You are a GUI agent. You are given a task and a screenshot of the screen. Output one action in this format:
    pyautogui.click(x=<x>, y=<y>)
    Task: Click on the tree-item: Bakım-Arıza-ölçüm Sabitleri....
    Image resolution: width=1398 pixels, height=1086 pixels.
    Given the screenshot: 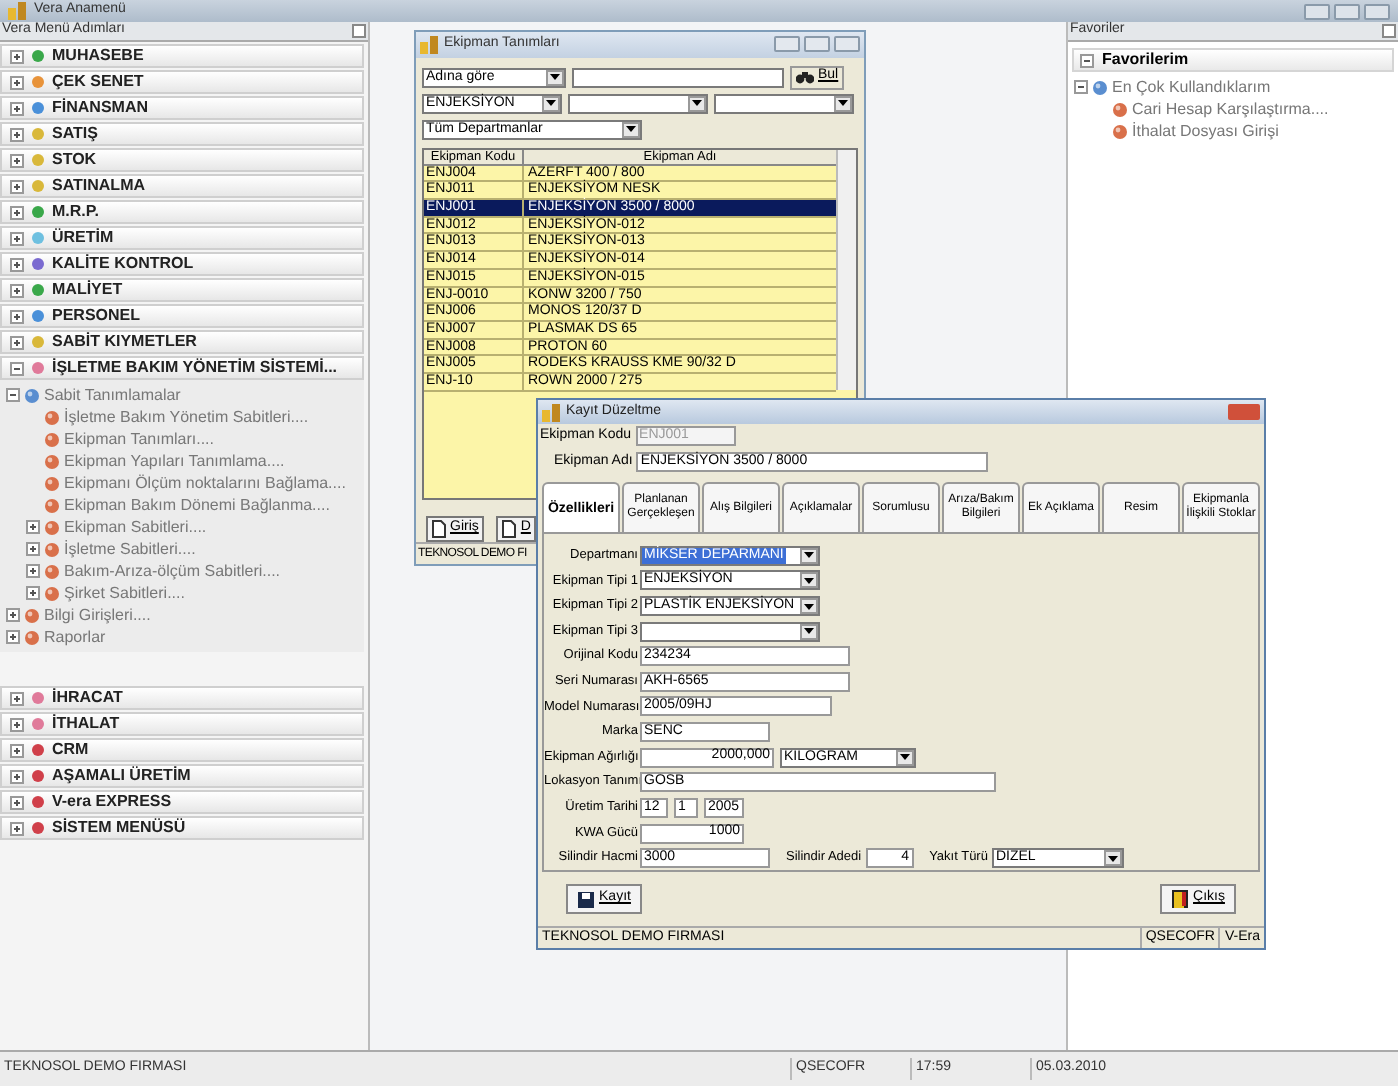 What is the action you would take?
    pyautogui.click(x=172, y=571)
    